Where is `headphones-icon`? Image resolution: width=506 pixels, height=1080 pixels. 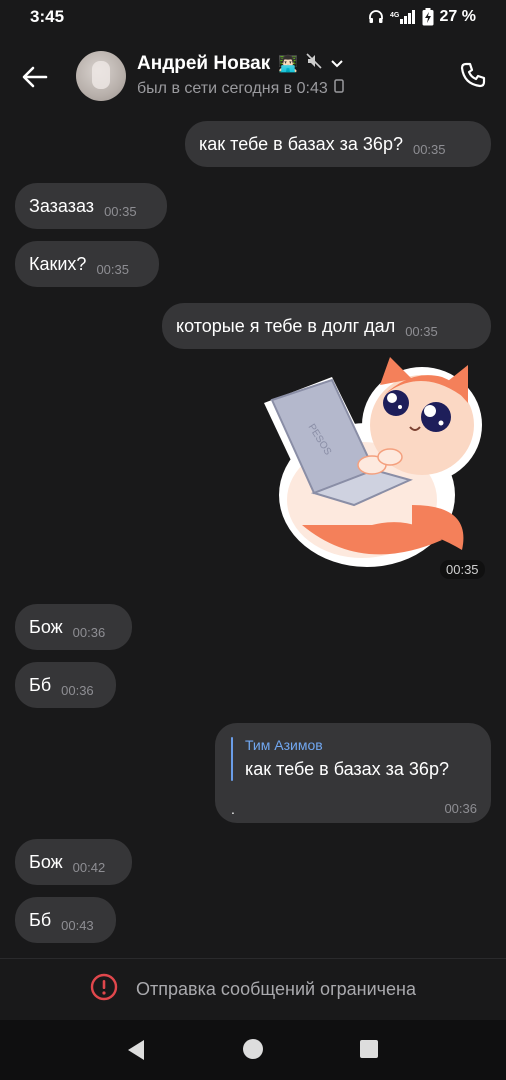
headphones-icon is located at coordinates (376, 17).